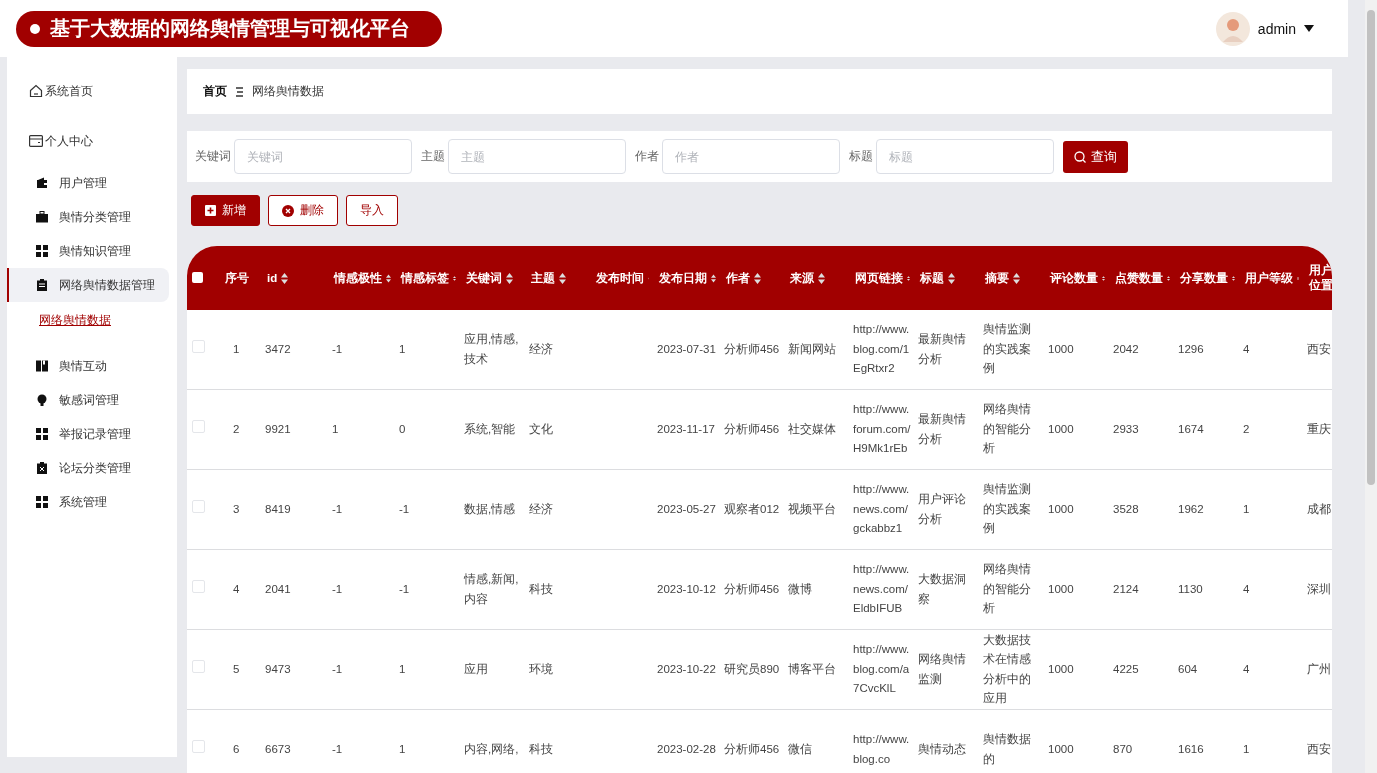 The image size is (1377, 773). I want to click on field-label: 作者, so click(647, 156).